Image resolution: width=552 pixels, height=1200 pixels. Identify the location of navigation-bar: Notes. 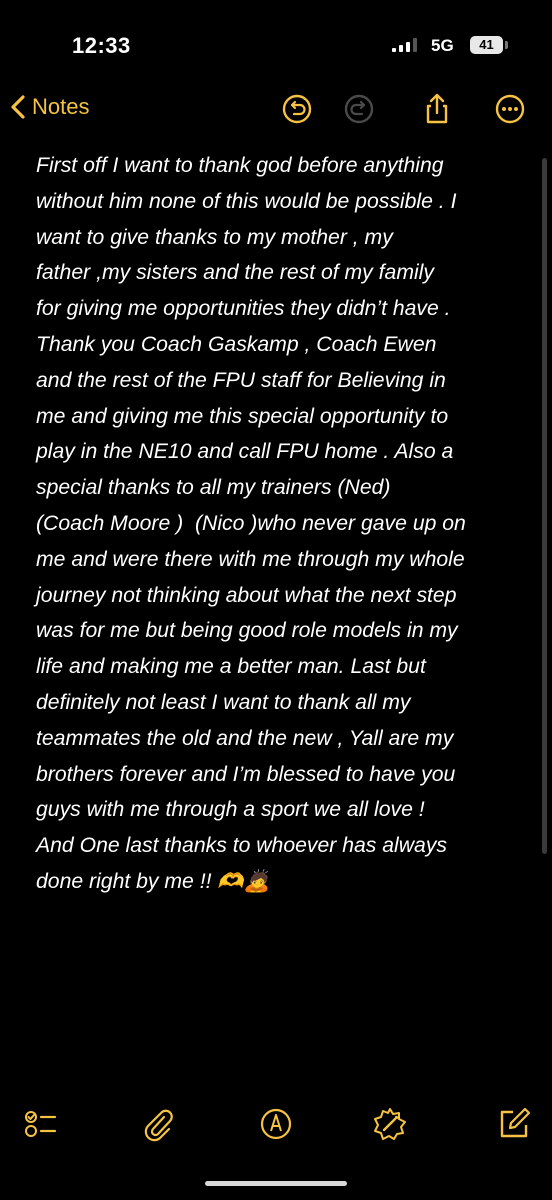
(276, 109).